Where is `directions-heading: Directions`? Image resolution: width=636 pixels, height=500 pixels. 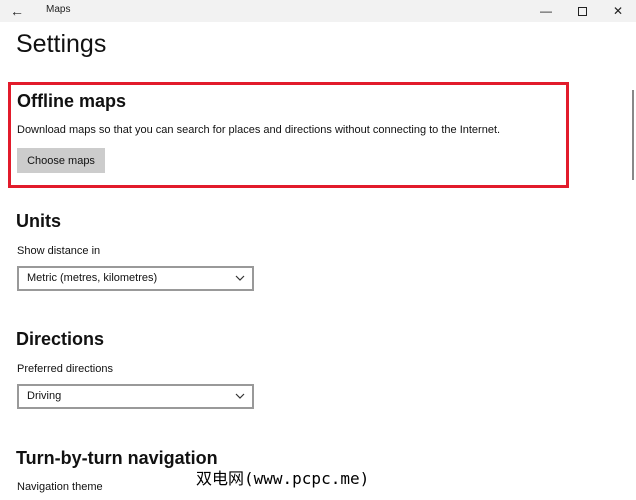
directions-heading: Directions is located at coordinates (60, 339).